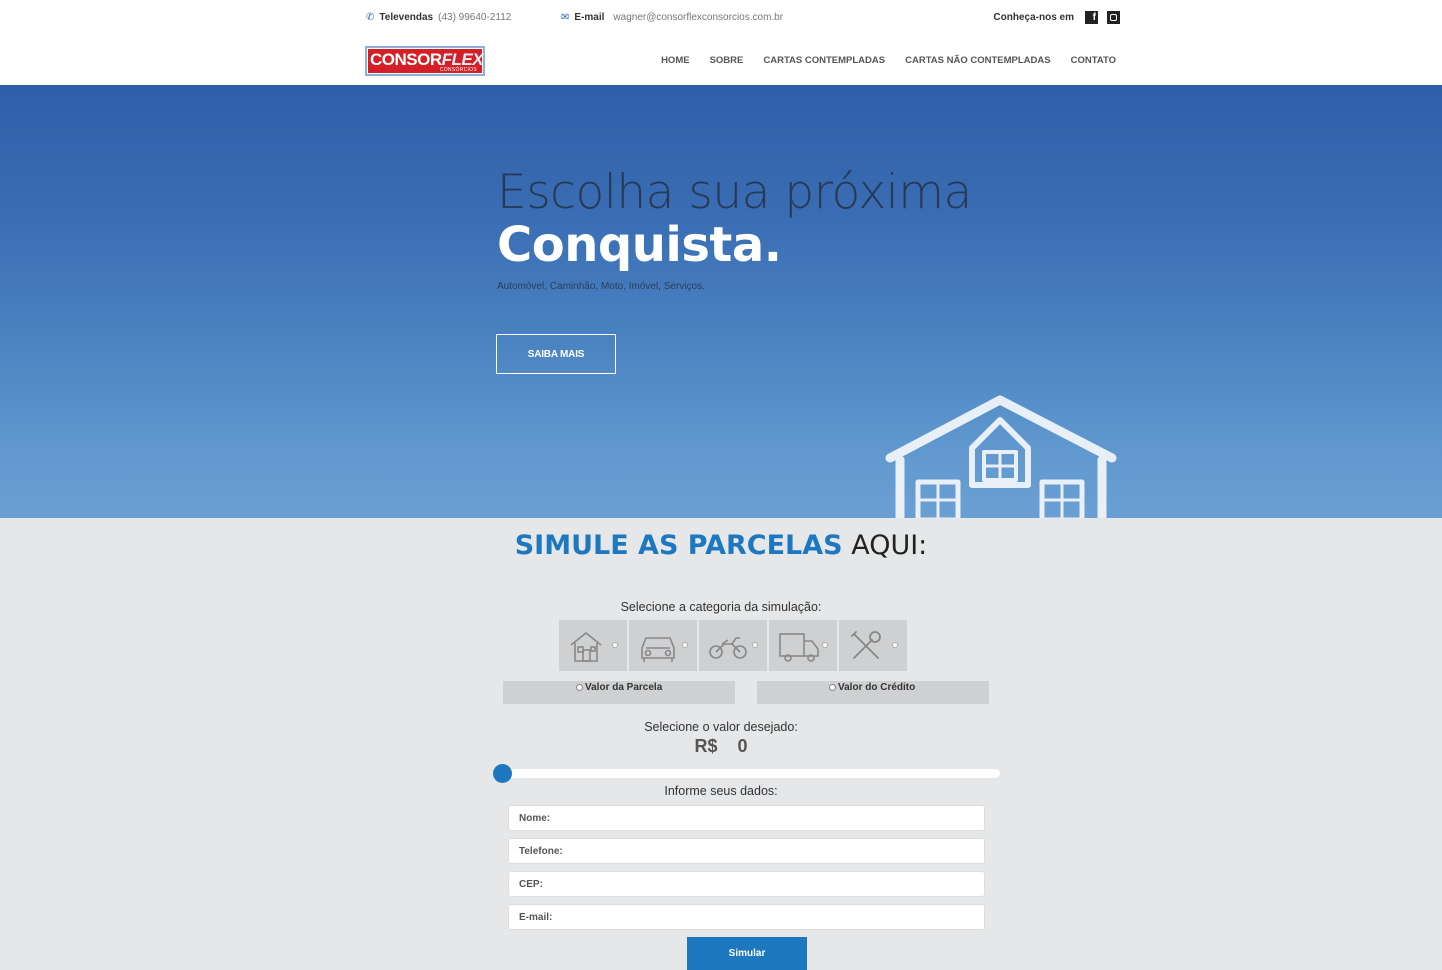  What do you see at coordinates (502, 773) in the screenshot?
I see `value-slider-handle` at bounding box center [502, 773].